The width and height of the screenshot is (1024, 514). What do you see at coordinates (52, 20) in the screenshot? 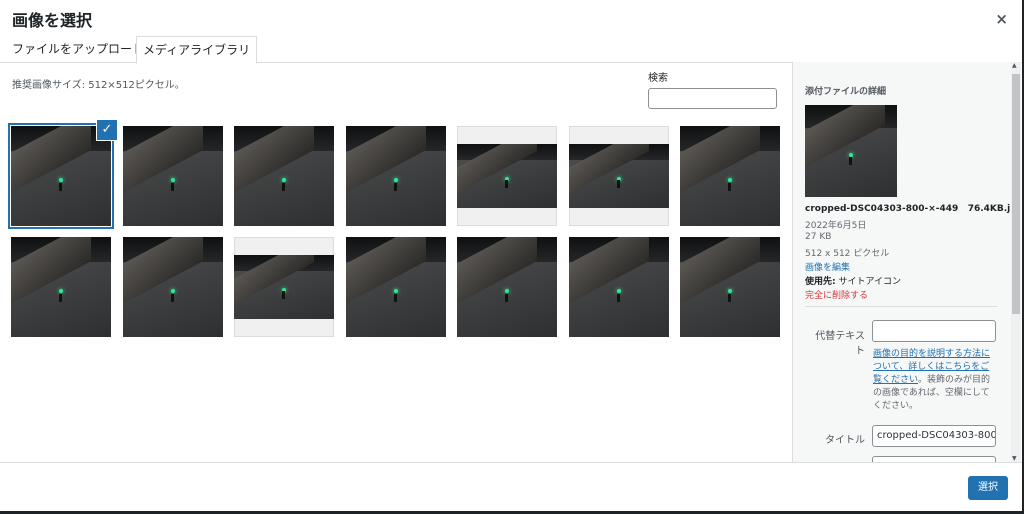
I see `modal-title: 画像を選択` at bounding box center [52, 20].